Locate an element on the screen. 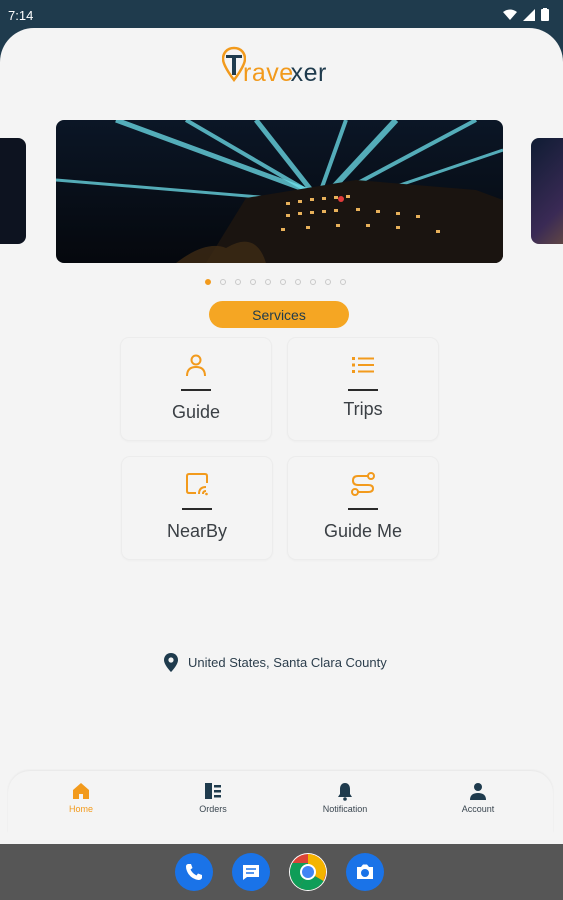  location-pin-icon is located at coordinates (171, 662).